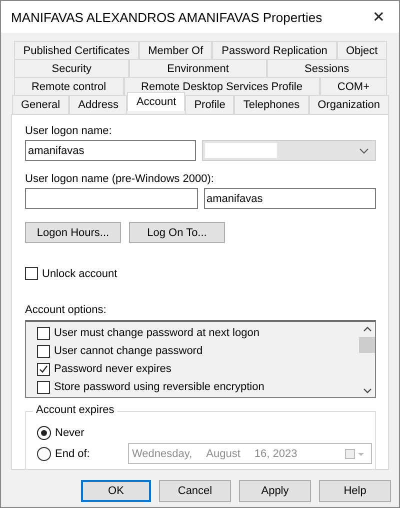 The width and height of the screenshot is (402, 508). Describe the element at coordinates (274, 50) in the screenshot. I see `tab: Password Replication` at that location.